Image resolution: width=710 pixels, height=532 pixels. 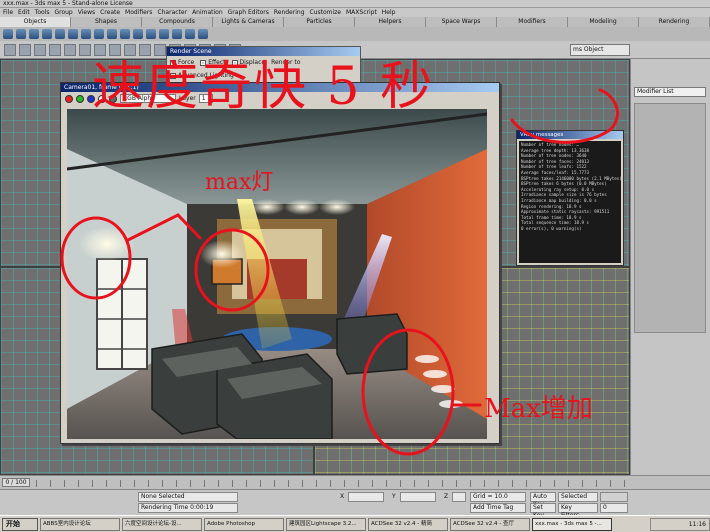 I want to click on geosphere-icon, so click(x=86, y=34).